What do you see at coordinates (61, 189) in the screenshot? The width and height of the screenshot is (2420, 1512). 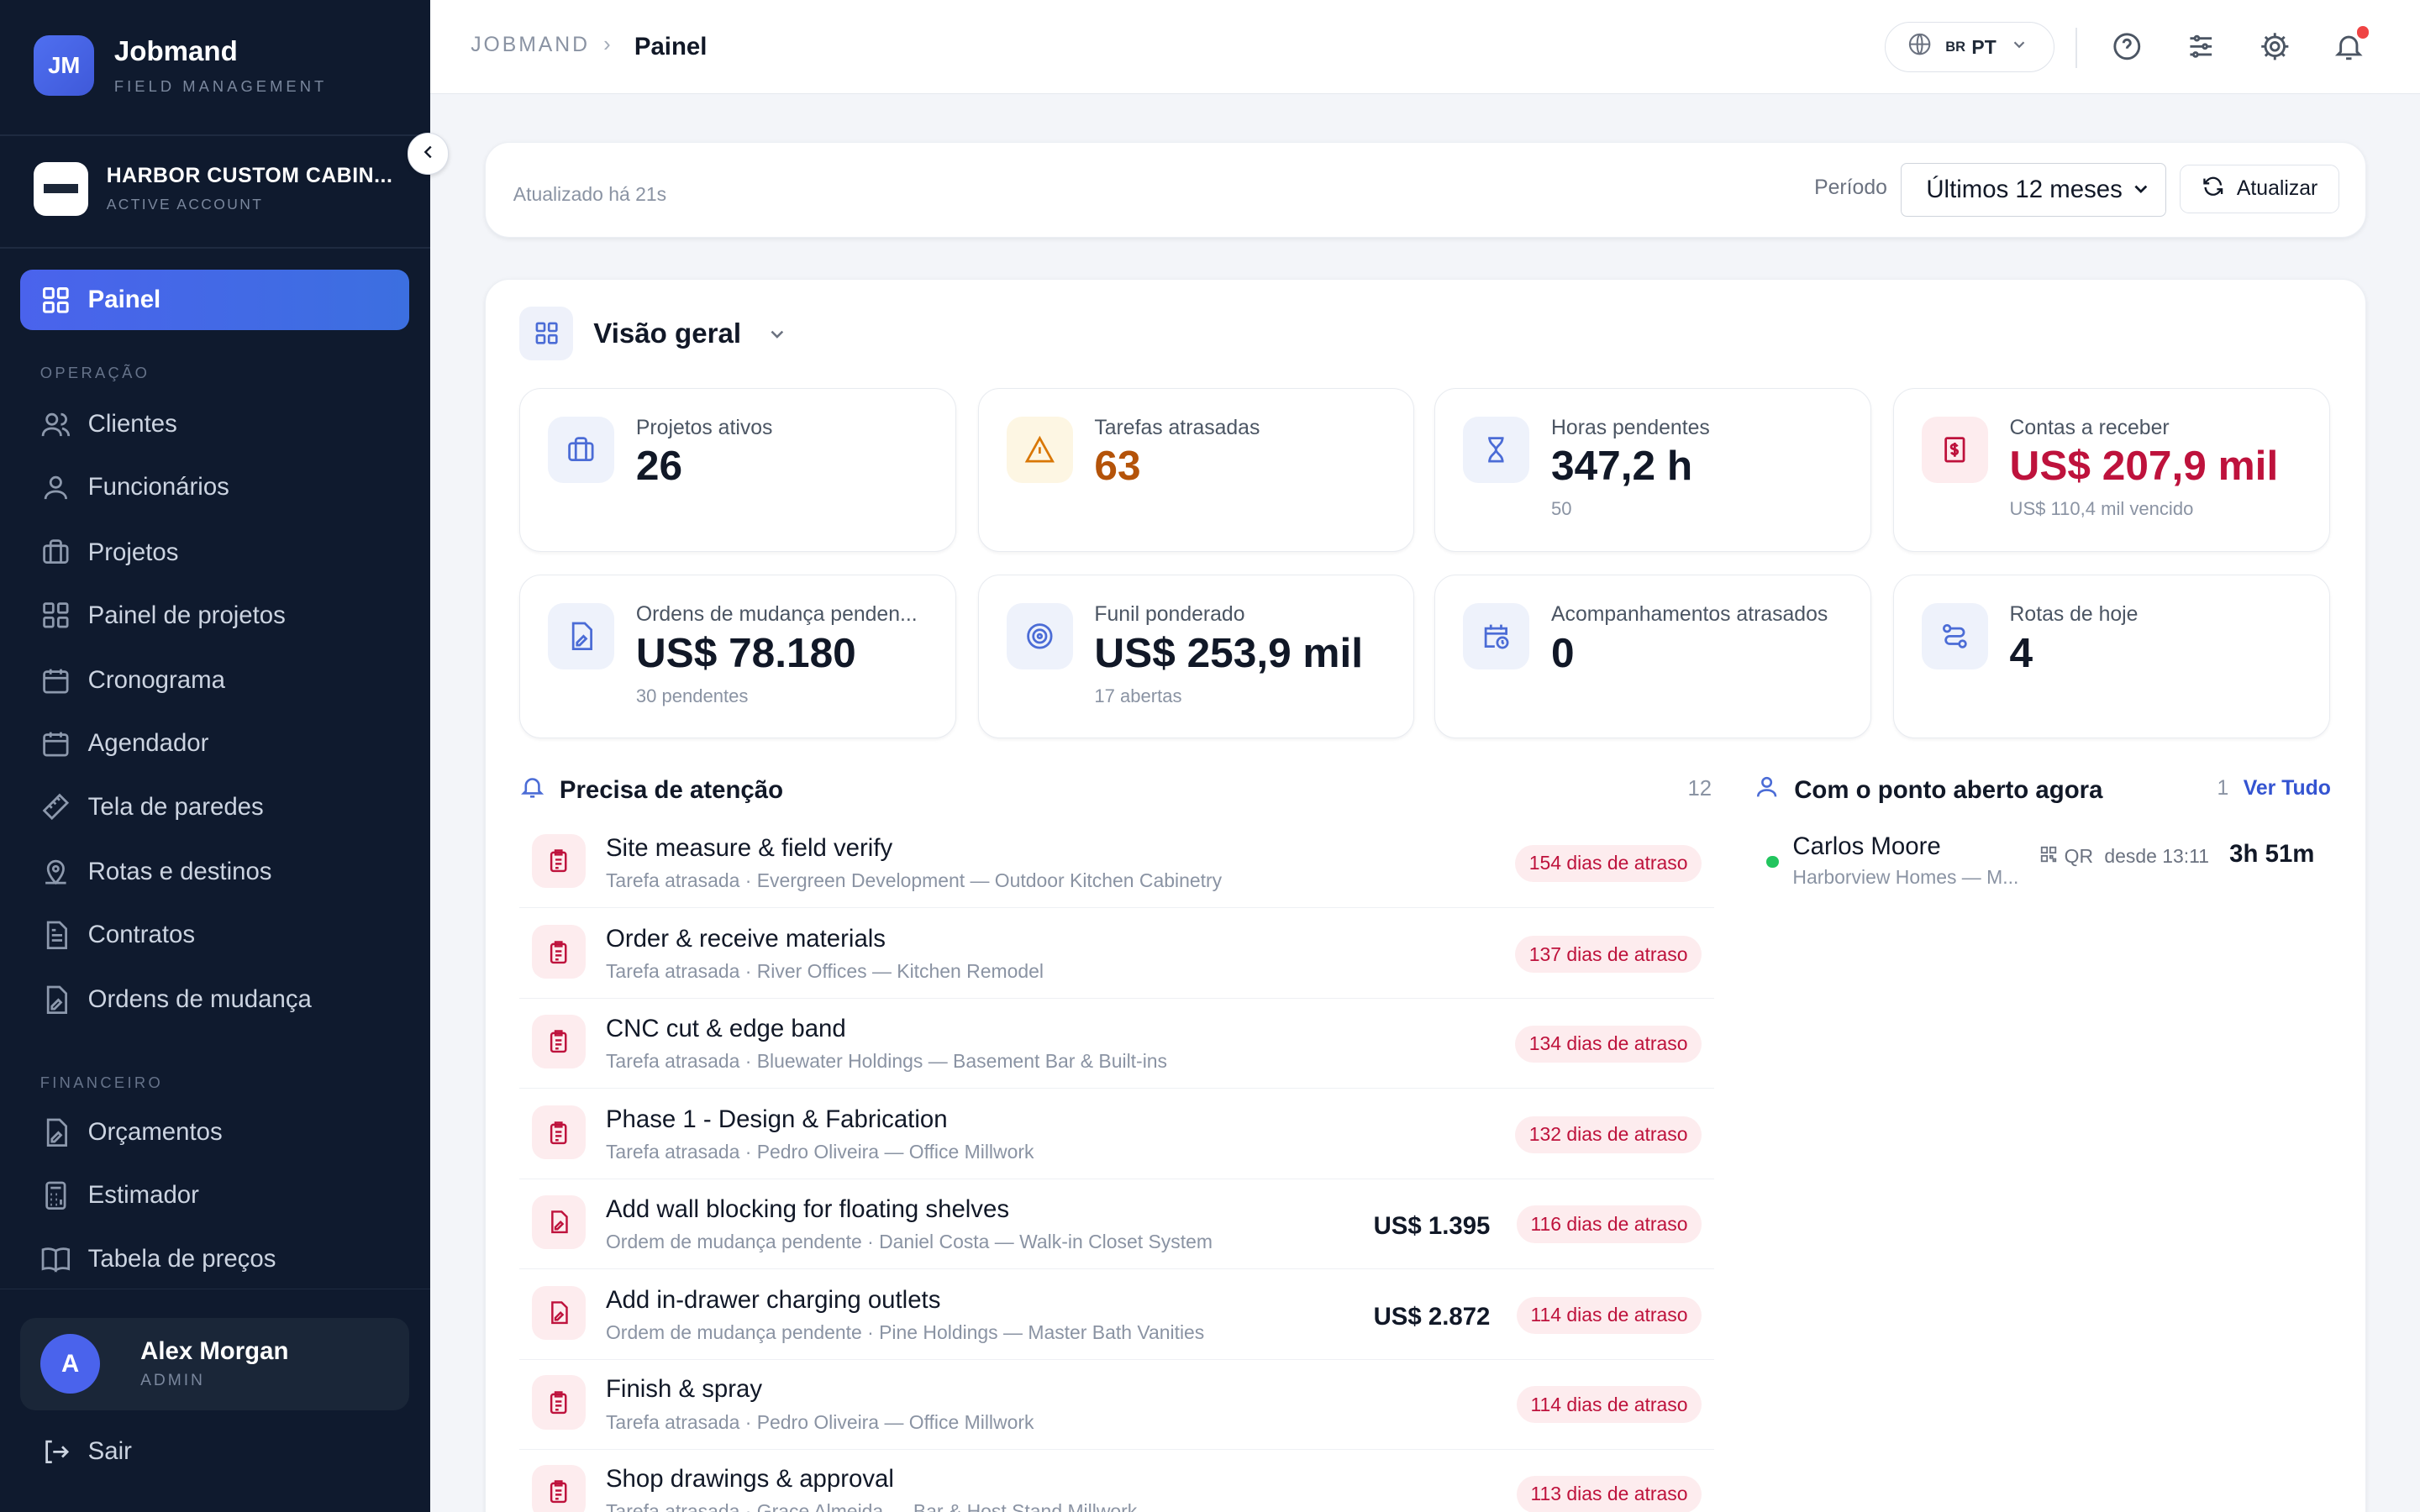 I see `account-logo` at bounding box center [61, 189].